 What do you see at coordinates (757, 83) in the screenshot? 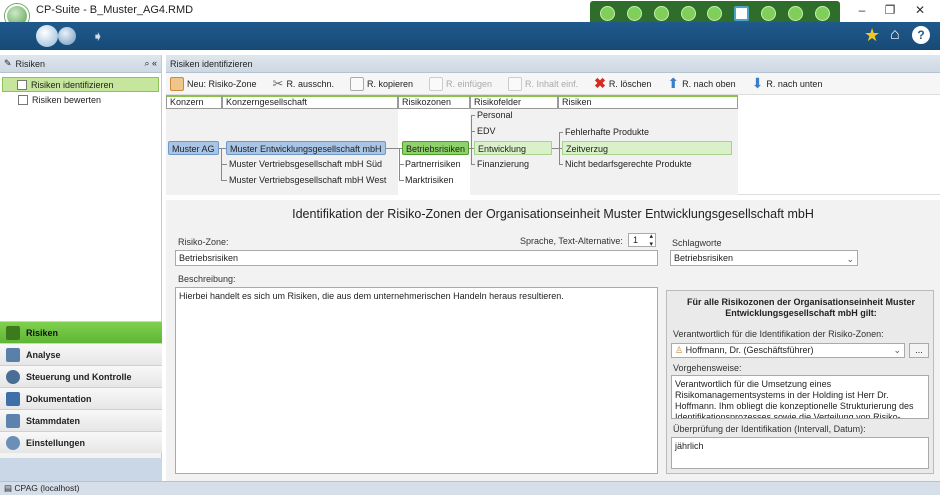
I see `arrow-down-icon: ⬇` at bounding box center [757, 83].